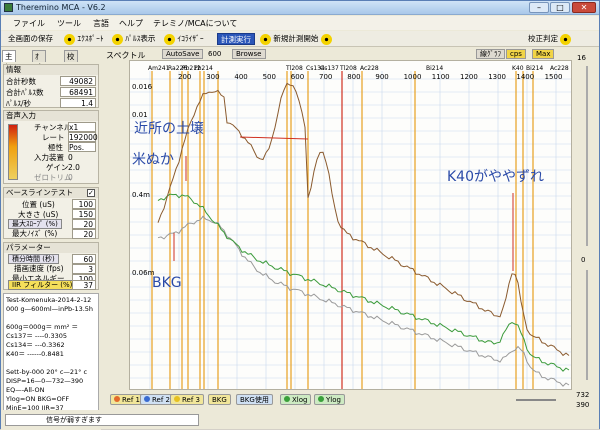 Image resolution: width=600 pixels, height=430 pixels. I want to click on y-zero-value: 0, so click(583, 260).